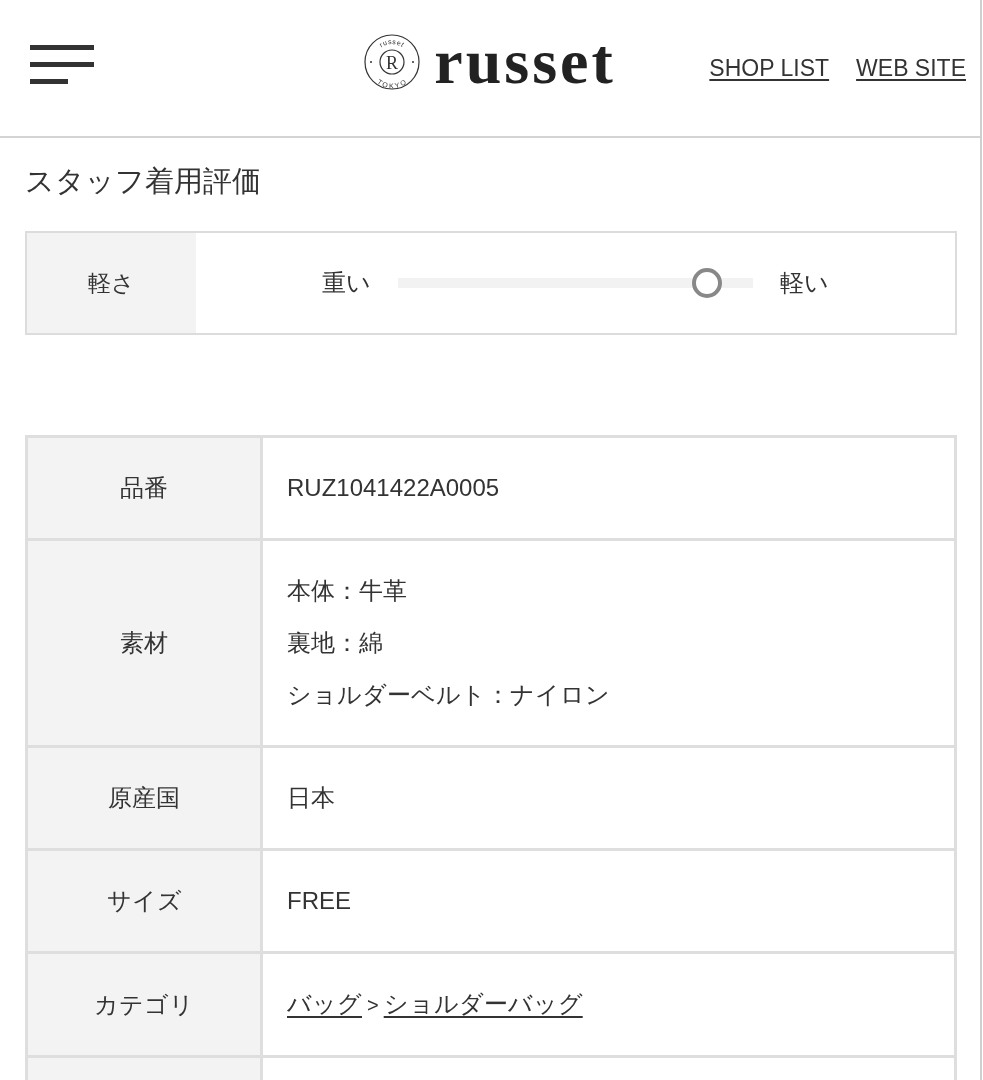 The image size is (983, 1080). I want to click on emblem-letter: R, so click(392, 63).